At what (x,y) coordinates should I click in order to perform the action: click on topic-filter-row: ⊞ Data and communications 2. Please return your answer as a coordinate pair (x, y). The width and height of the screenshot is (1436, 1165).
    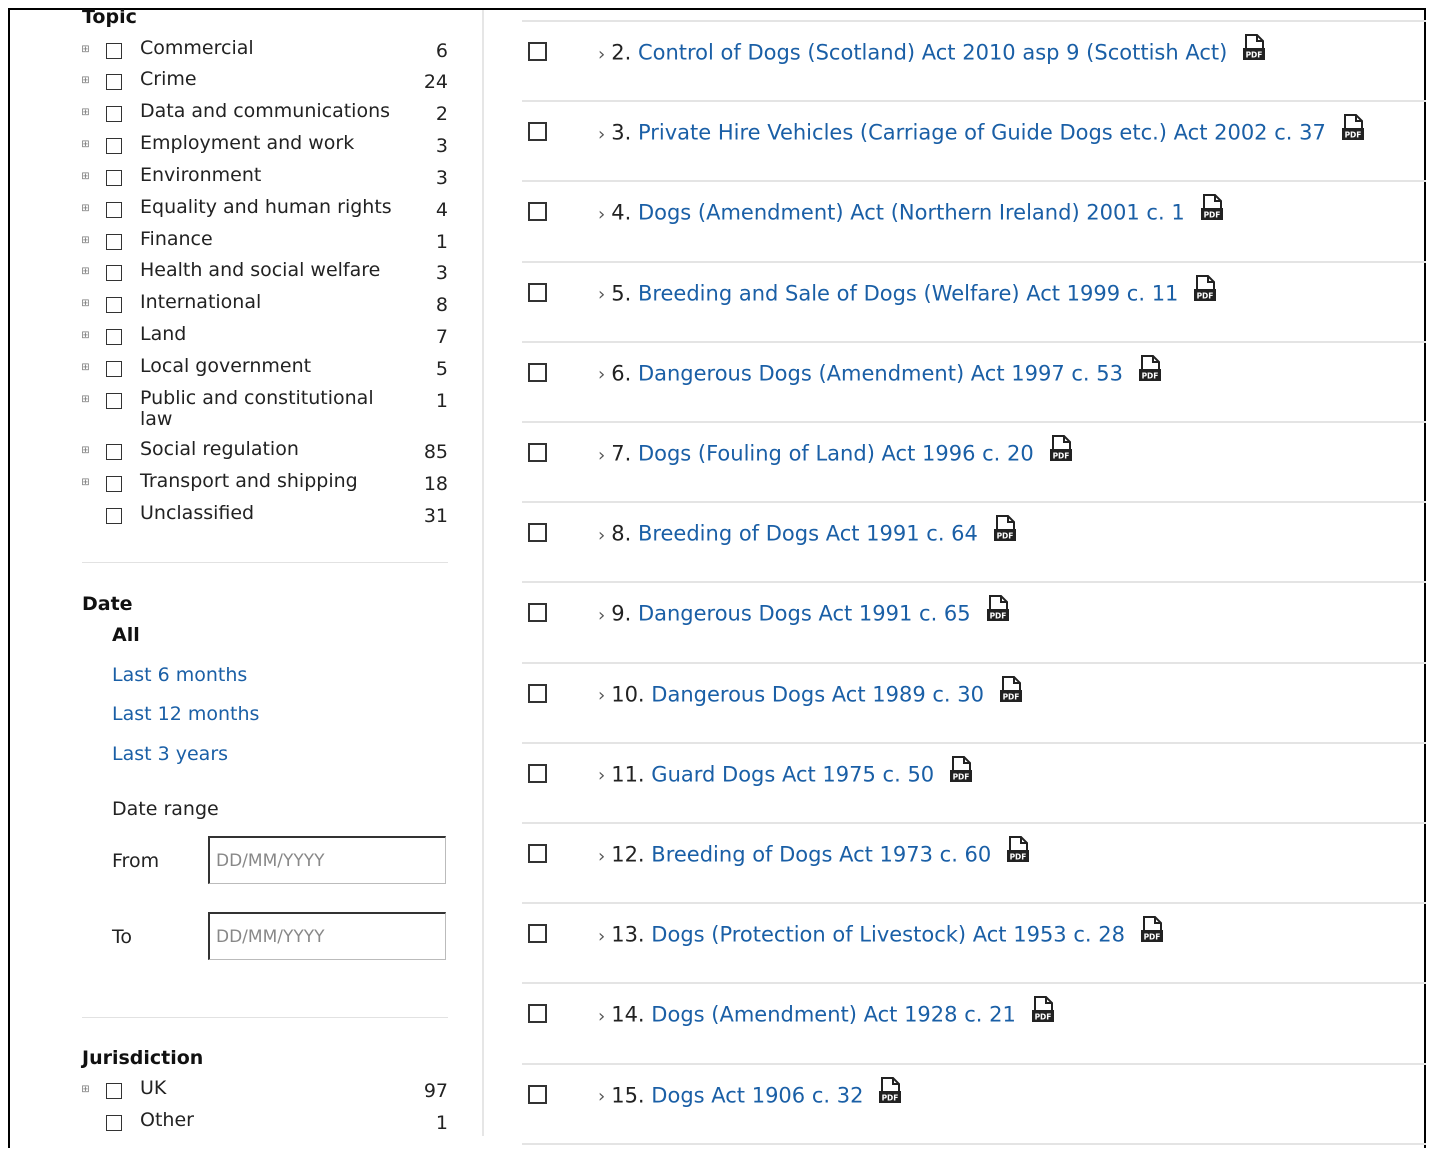
    Looking at the image, I should click on (265, 114).